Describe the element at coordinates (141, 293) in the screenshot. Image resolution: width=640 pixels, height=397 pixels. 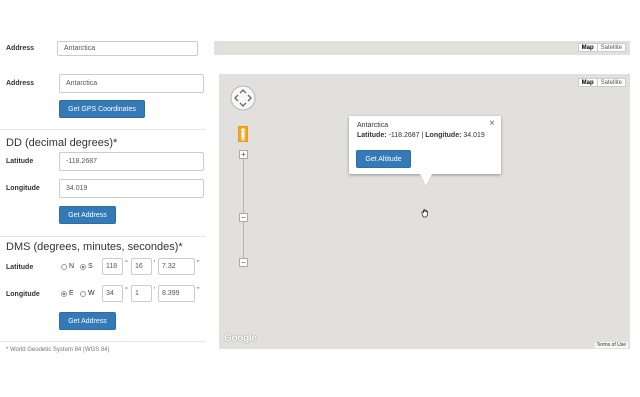
I see `lon-minutes-input: 1` at that location.